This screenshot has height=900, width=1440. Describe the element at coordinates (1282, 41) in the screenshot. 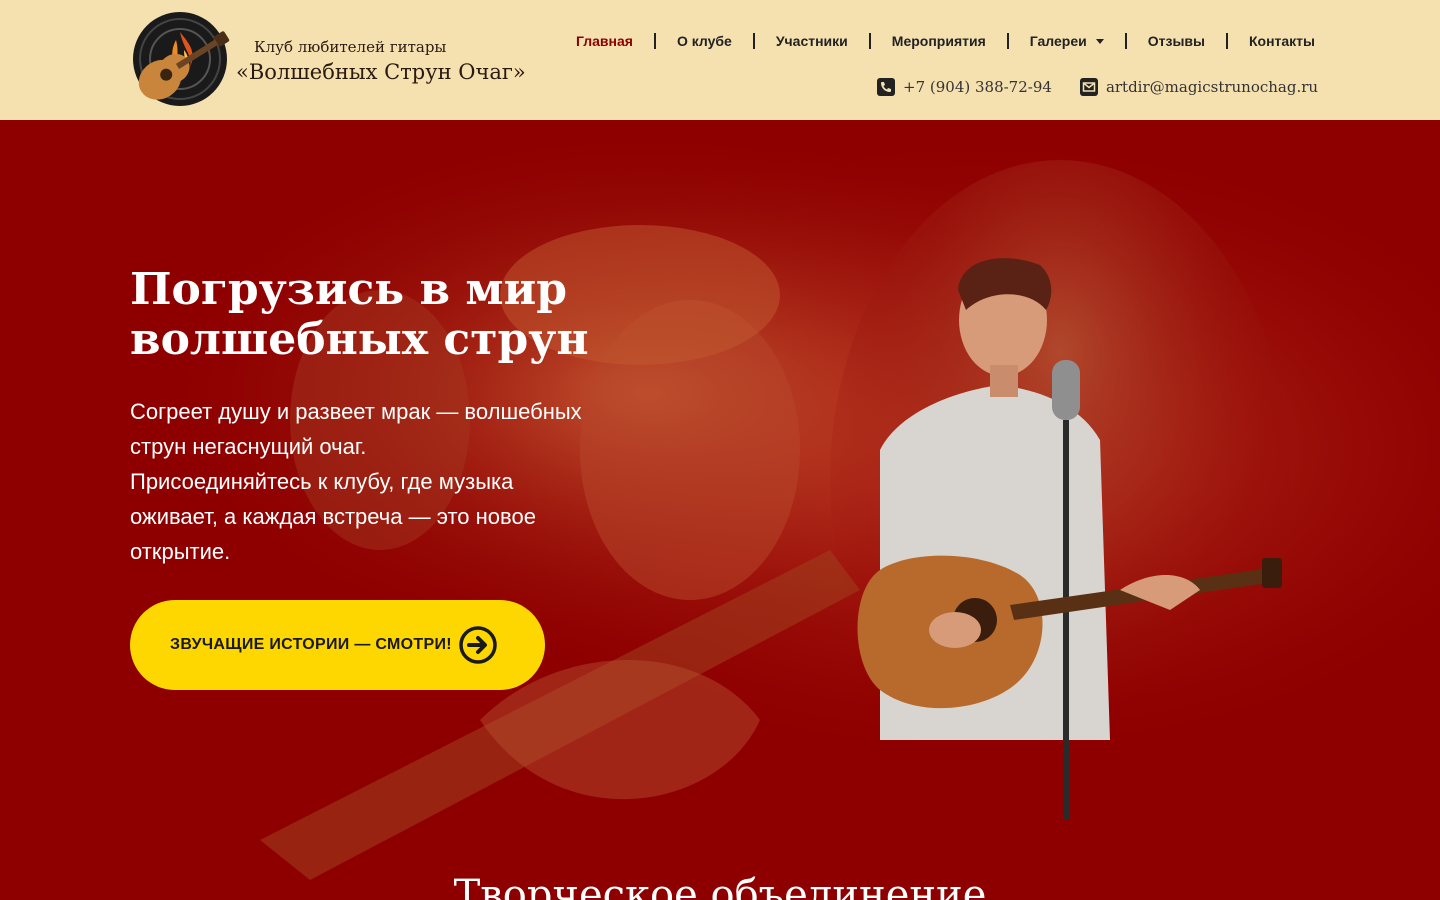

I see `nav-item-contacts: Контакты` at that location.